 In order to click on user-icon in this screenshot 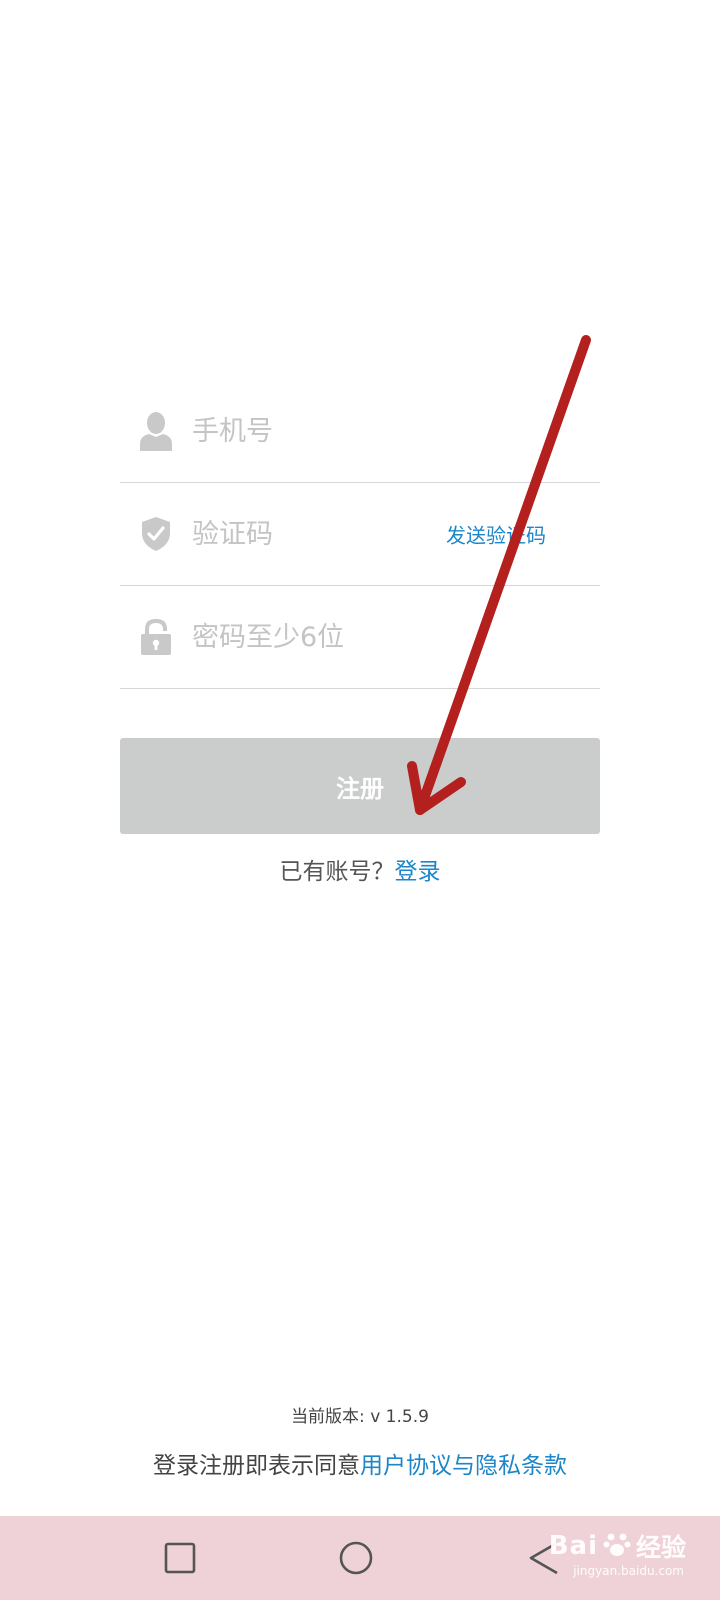, I will do `click(156, 431)`.